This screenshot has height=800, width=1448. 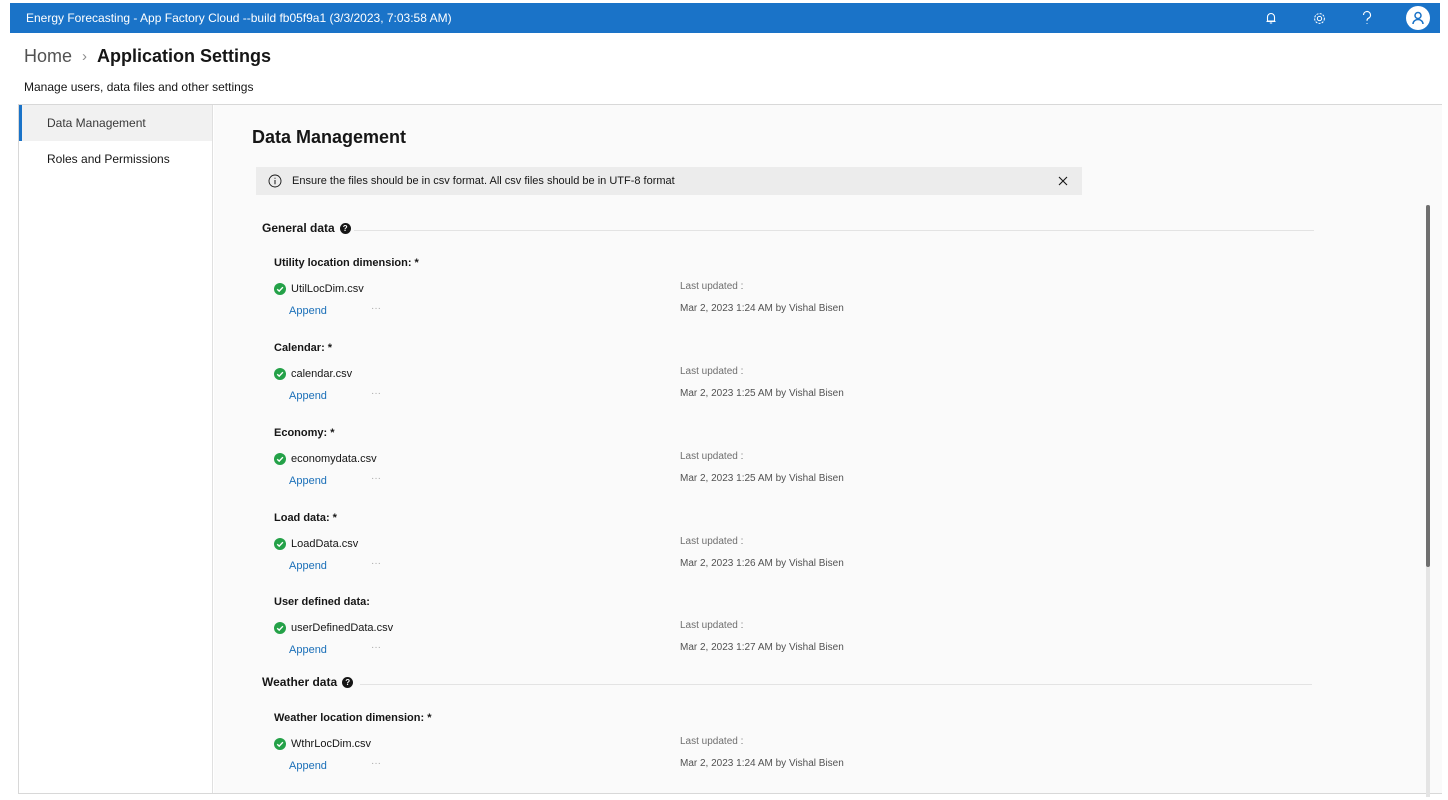 I want to click on gear-icon, so click(x=1319, y=18).